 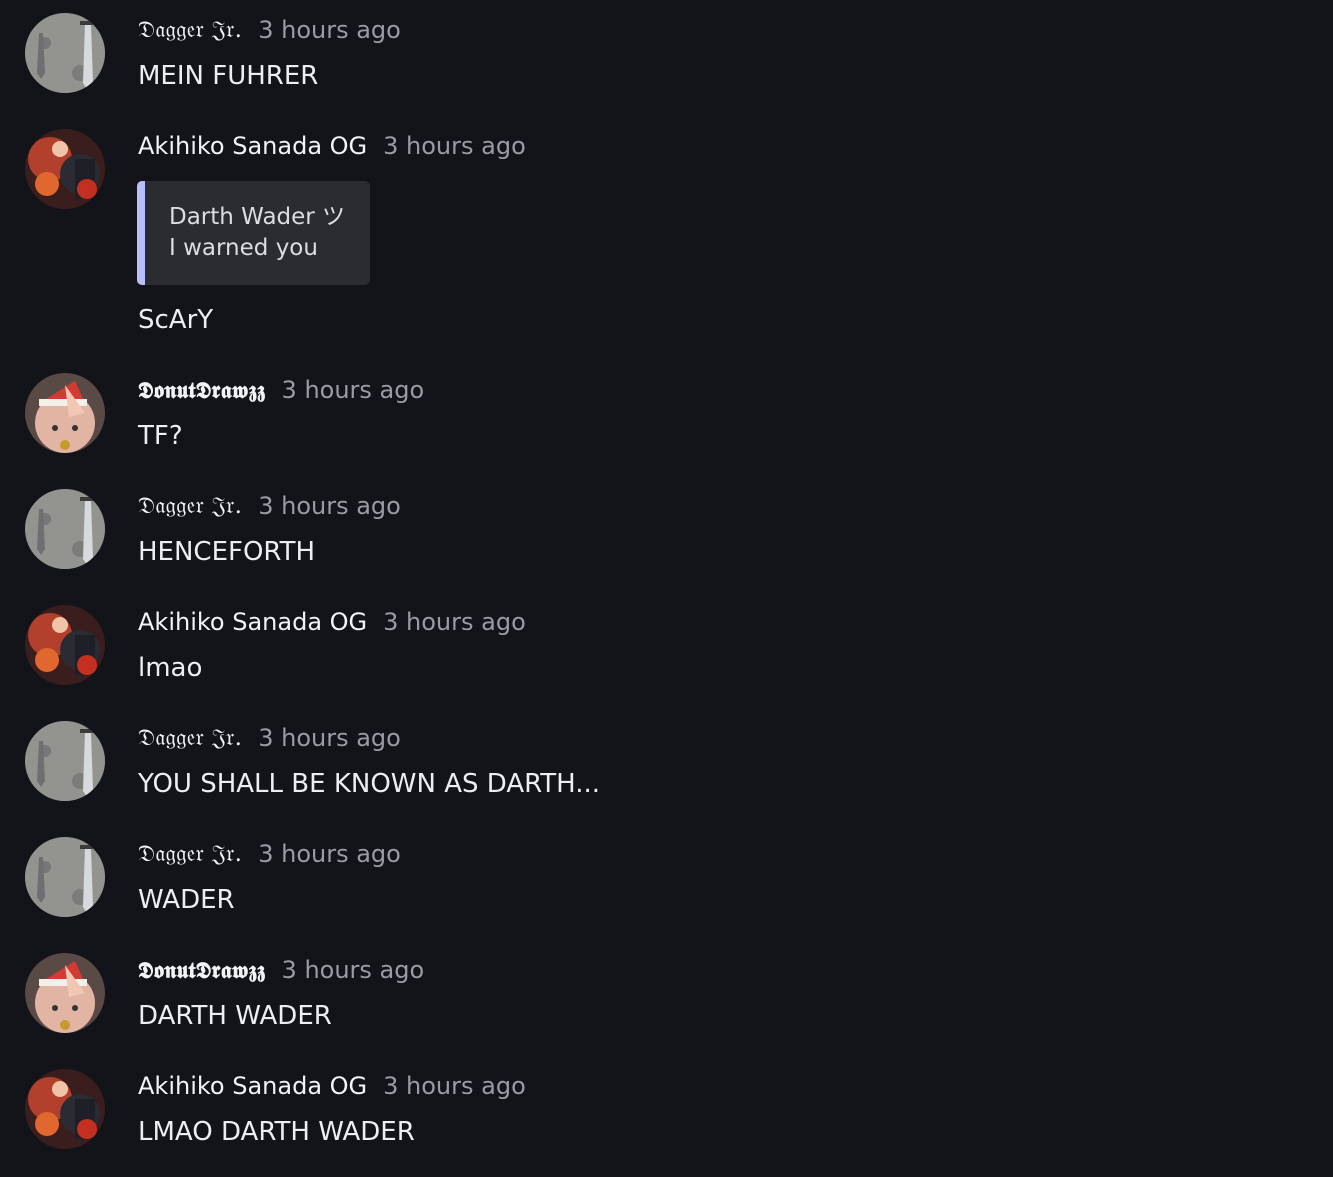 I want to click on message-text: MEIN FUHRER, so click(x=228, y=76).